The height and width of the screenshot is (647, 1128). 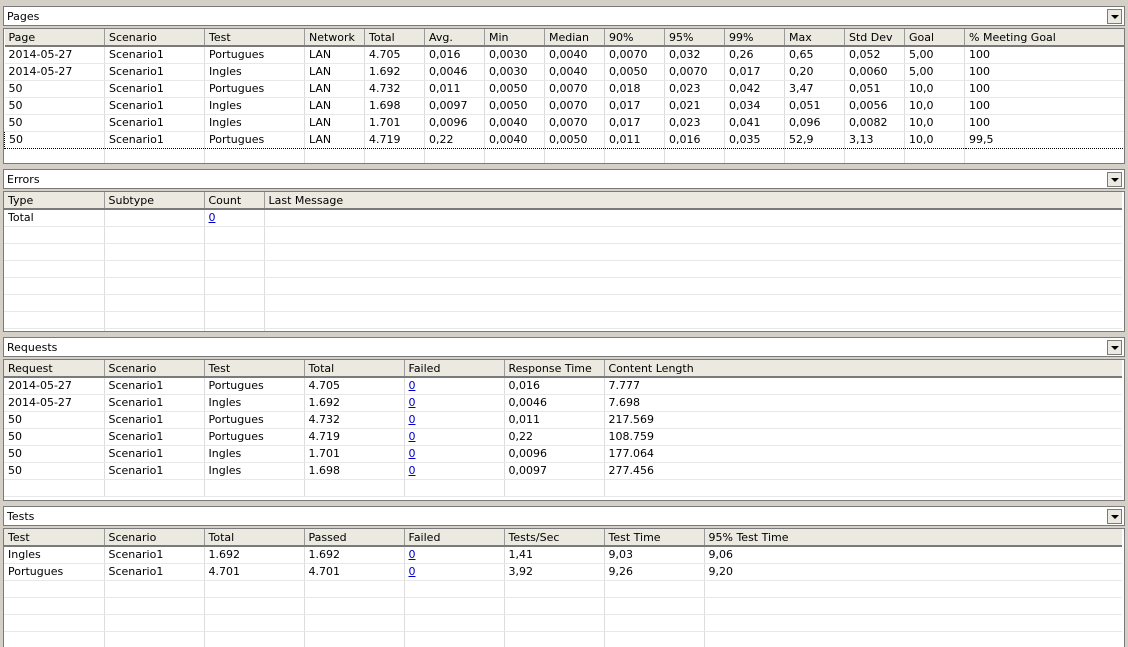 What do you see at coordinates (754, 38) in the screenshot?
I see `column-header-99pct: 99%` at bounding box center [754, 38].